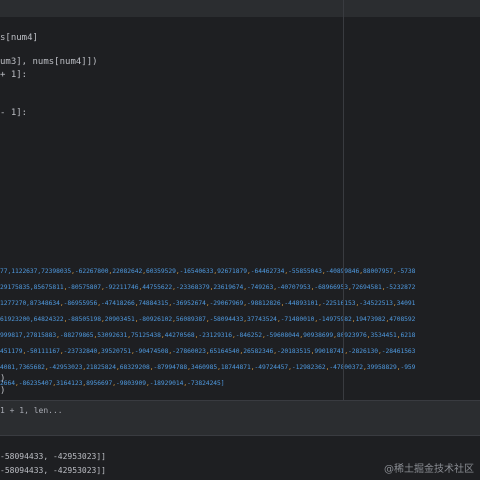  Describe the element at coordinates (112, 335) in the screenshot. I see `array-literal-segment: 53092631` at that location.